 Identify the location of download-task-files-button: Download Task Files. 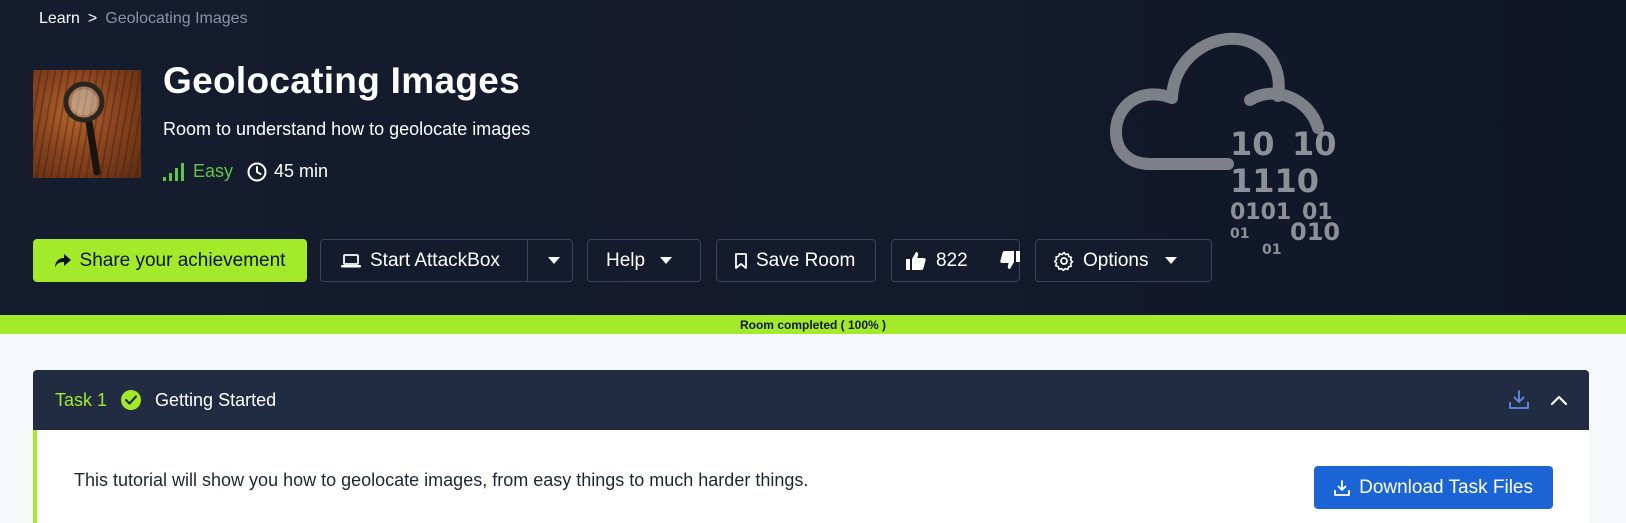
(1433, 487).